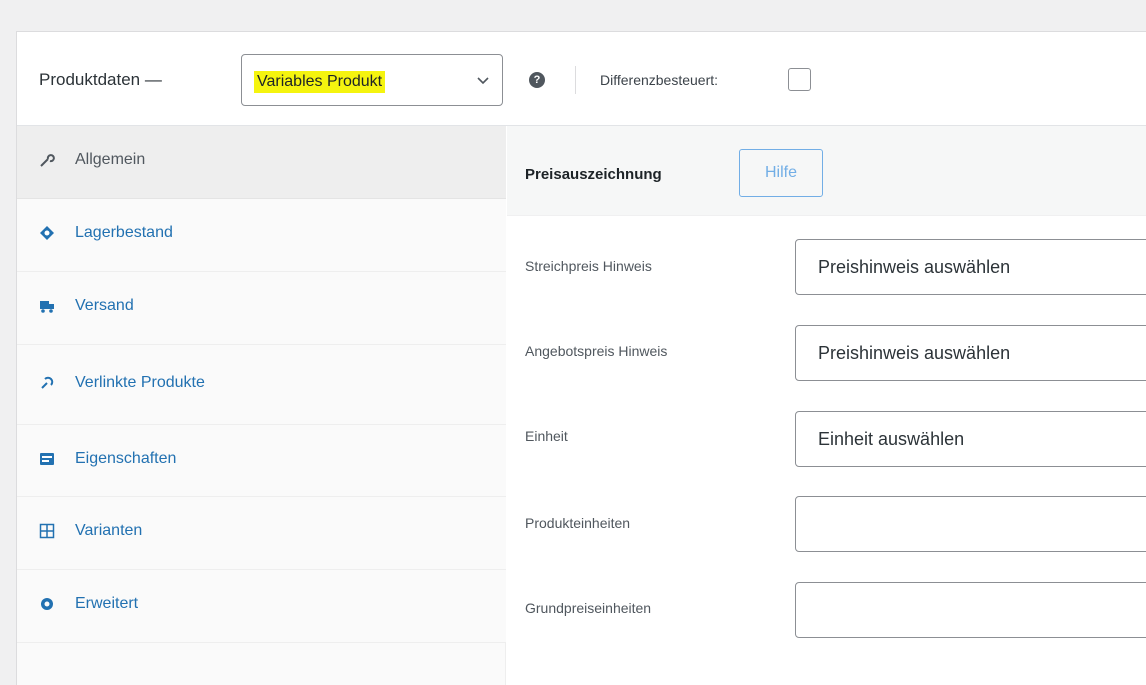  What do you see at coordinates (659, 80) in the screenshot?
I see `diff-taxation-label: Differenzbesteuert:` at bounding box center [659, 80].